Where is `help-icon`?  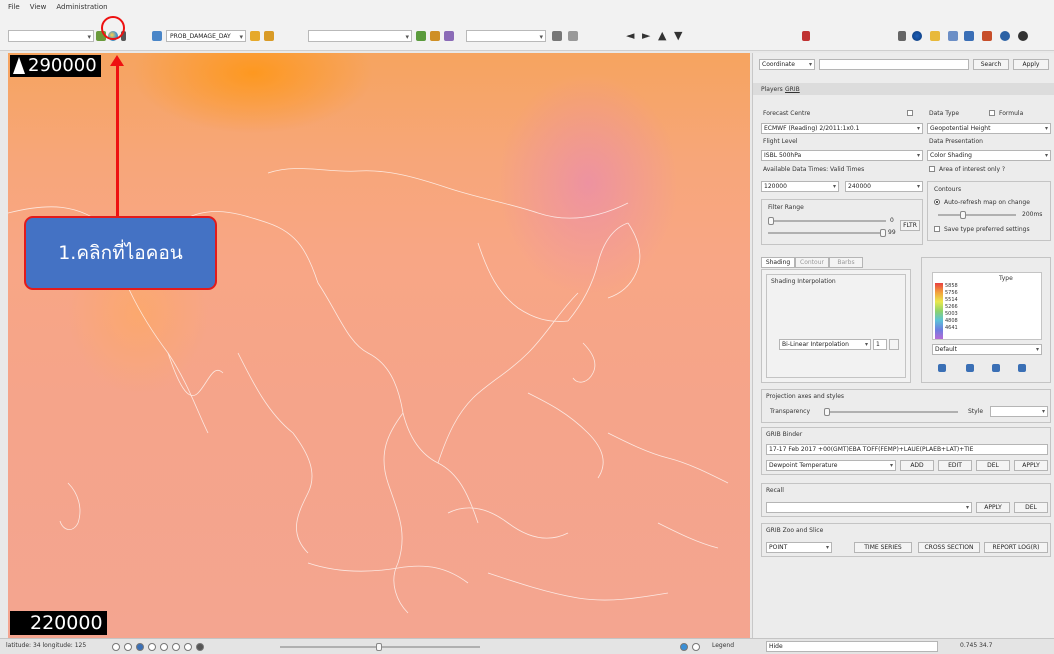 help-icon is located at coordinates (1005, 36).